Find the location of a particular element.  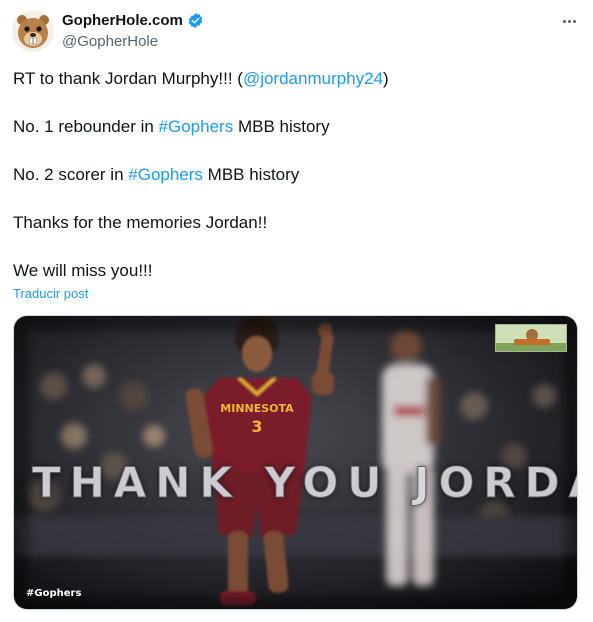

gopher-mascot-icon is located at coordinates (33, 31).